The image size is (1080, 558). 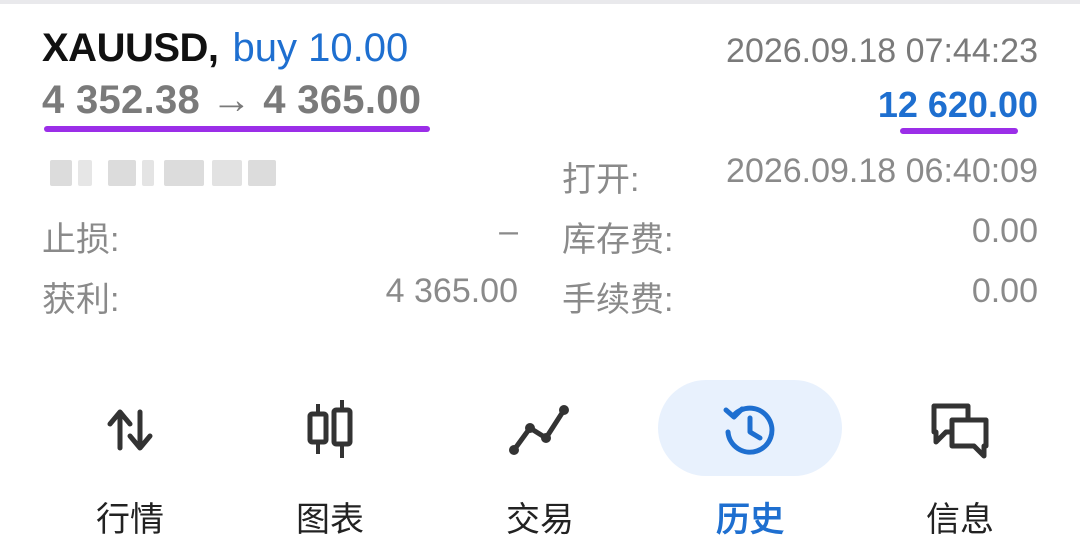 I want to click on open-close-prices: 4 352.38 → 4 365.00, so click(x=232, y=100).